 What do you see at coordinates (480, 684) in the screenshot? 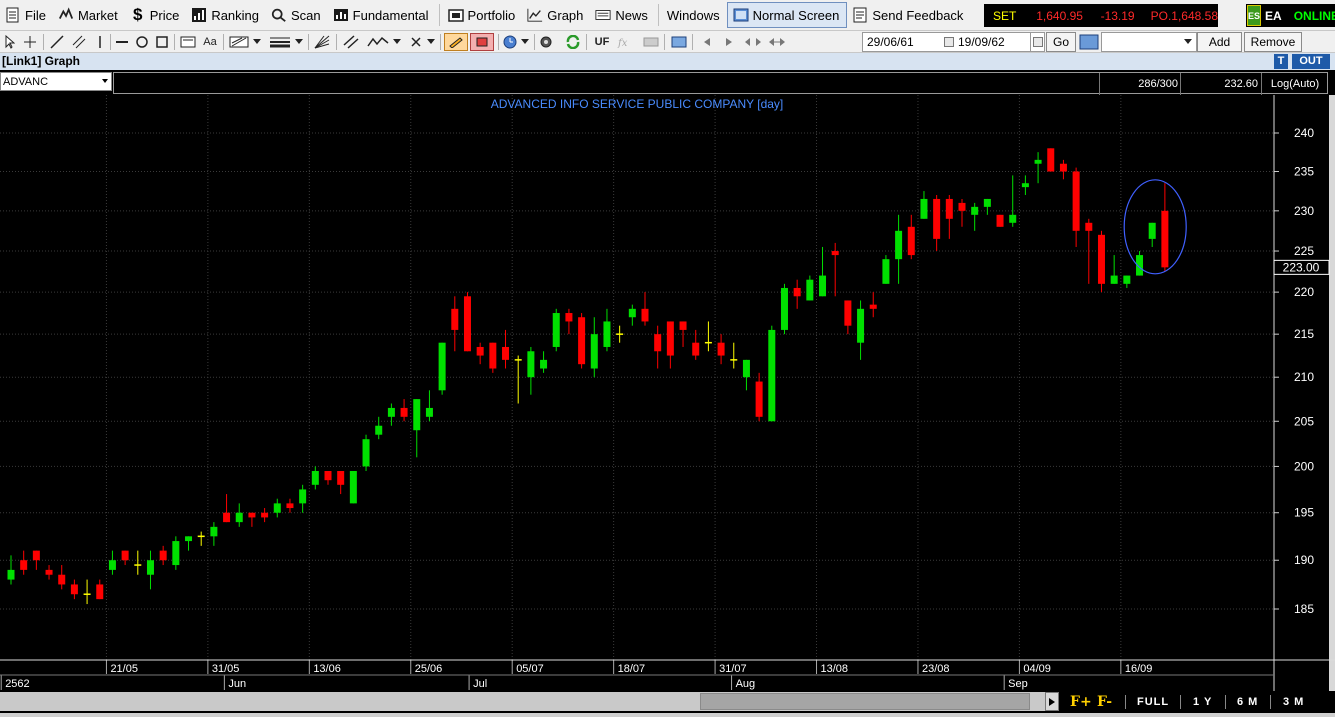
I see `x-month-label: Jul` at bounding box center [480, 684].